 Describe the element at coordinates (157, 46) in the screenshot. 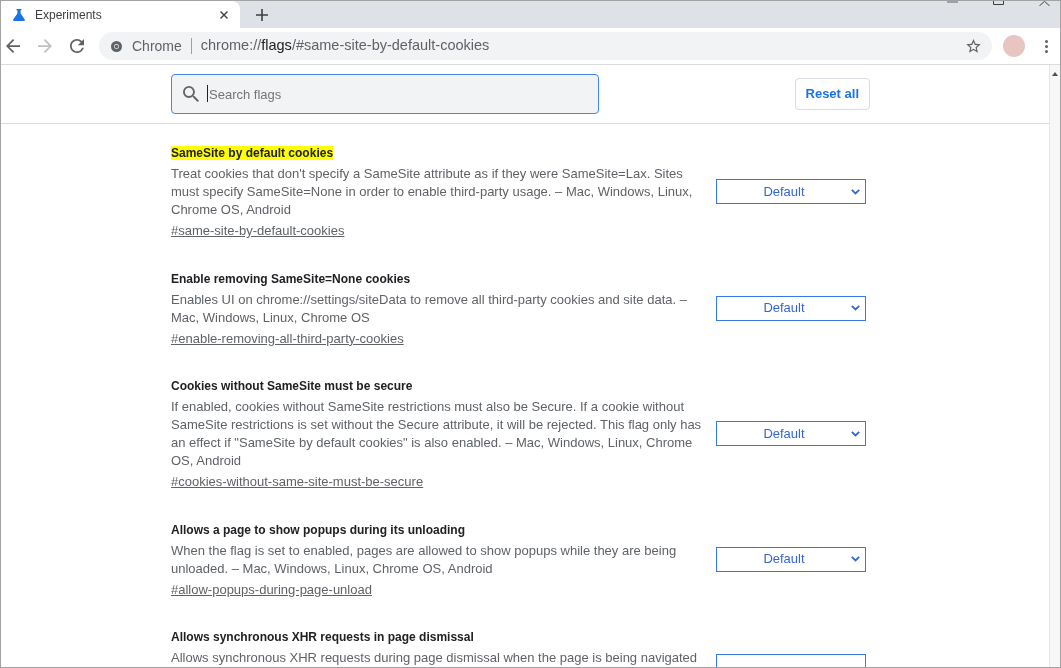

I see `site-label: Chrome` at that location.